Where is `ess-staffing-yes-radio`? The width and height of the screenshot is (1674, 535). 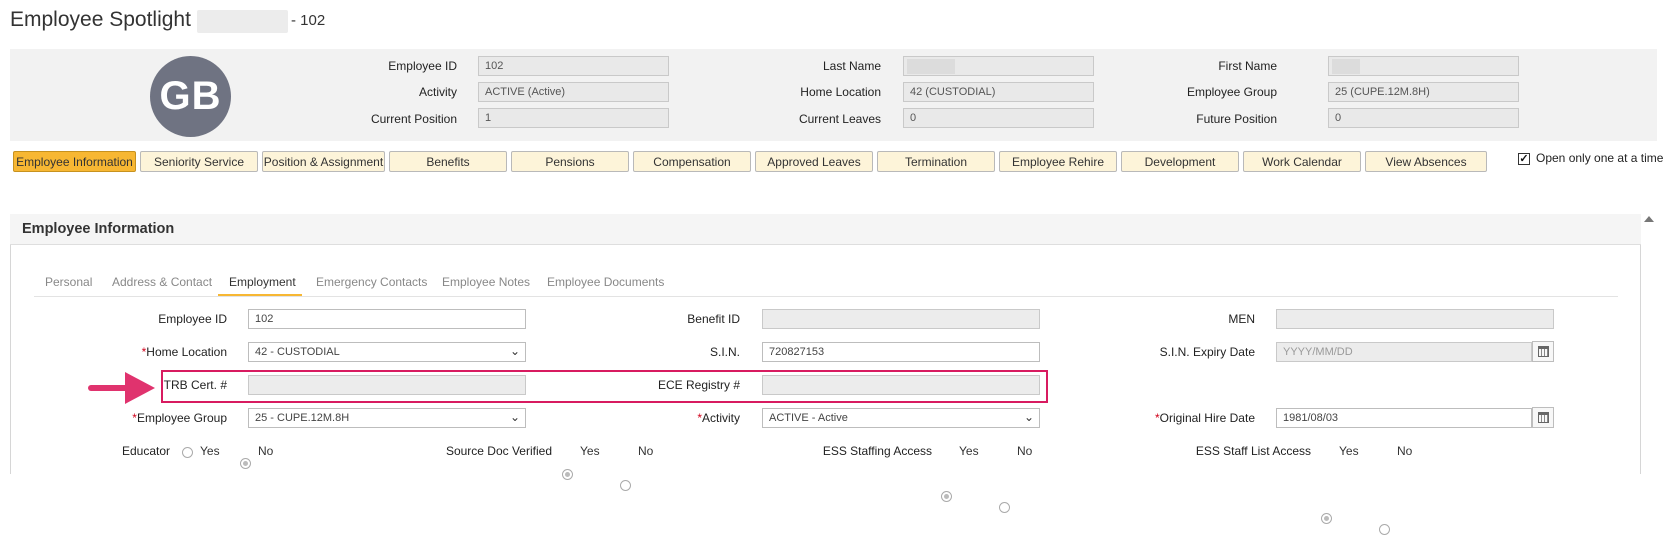
ess-staffing-yes-radio is located at coordinates (946, 496).